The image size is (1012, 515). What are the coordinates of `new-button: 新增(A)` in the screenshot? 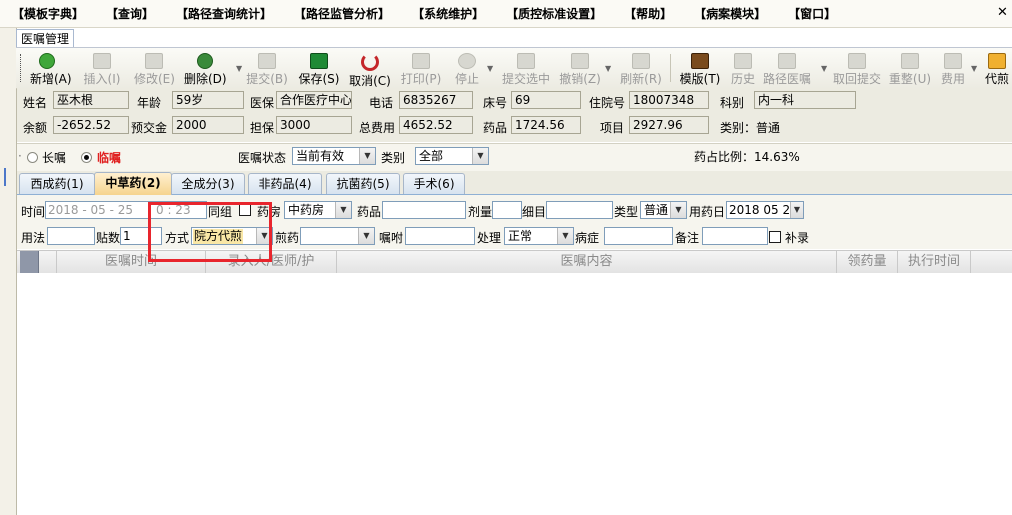 It's located at (51, 68).